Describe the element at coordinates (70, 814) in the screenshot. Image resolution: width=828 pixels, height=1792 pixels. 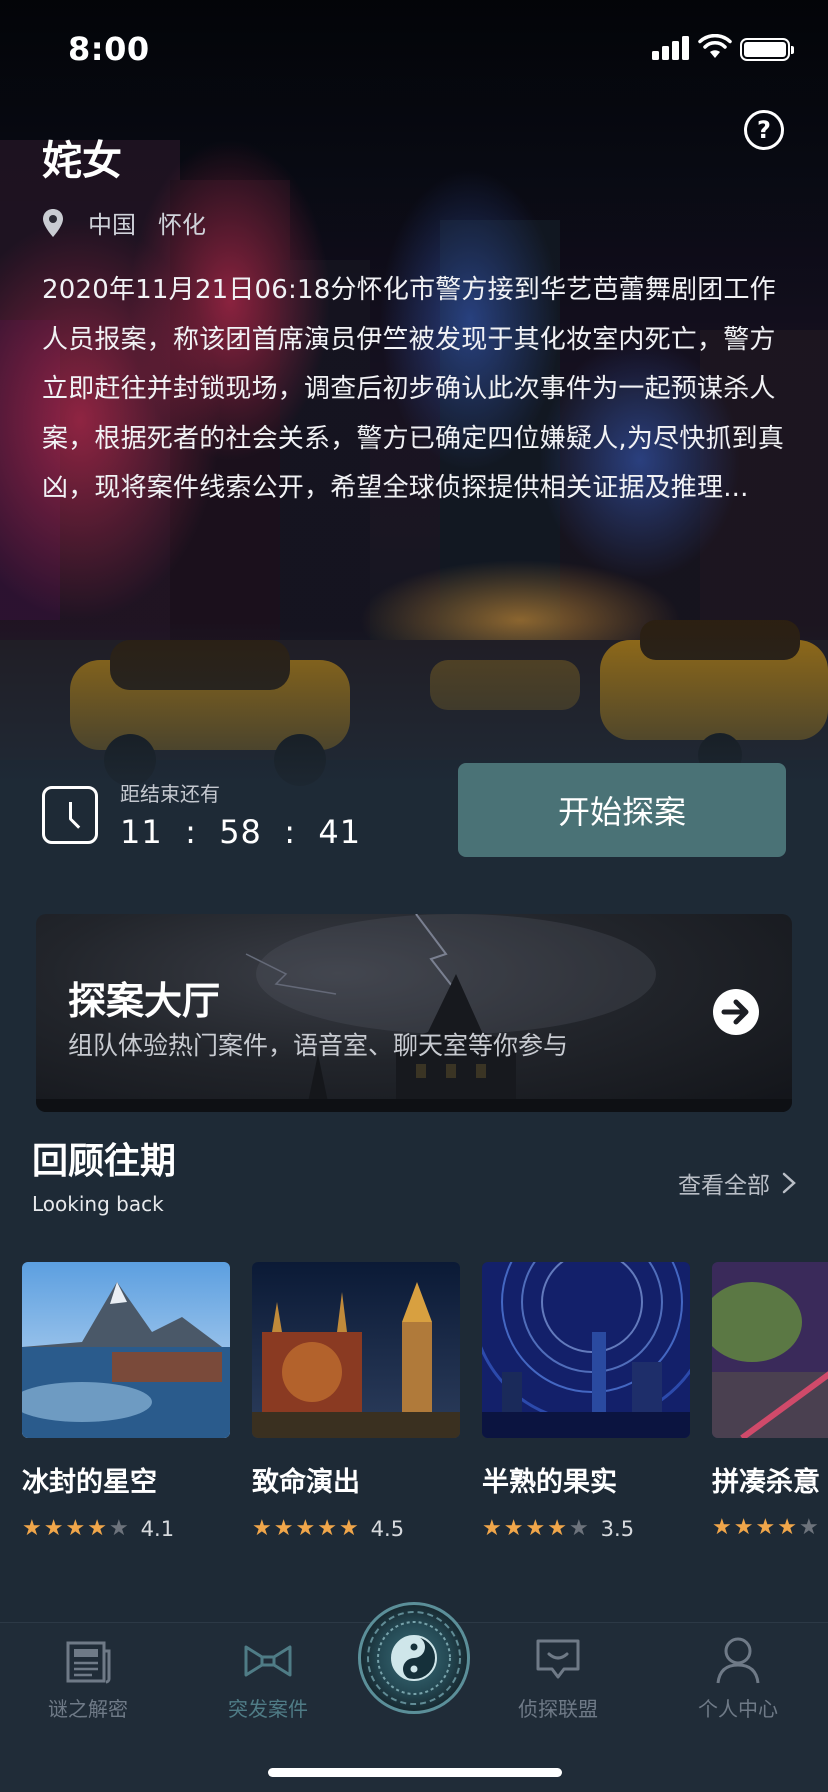
I see `clock-icon` at that location.